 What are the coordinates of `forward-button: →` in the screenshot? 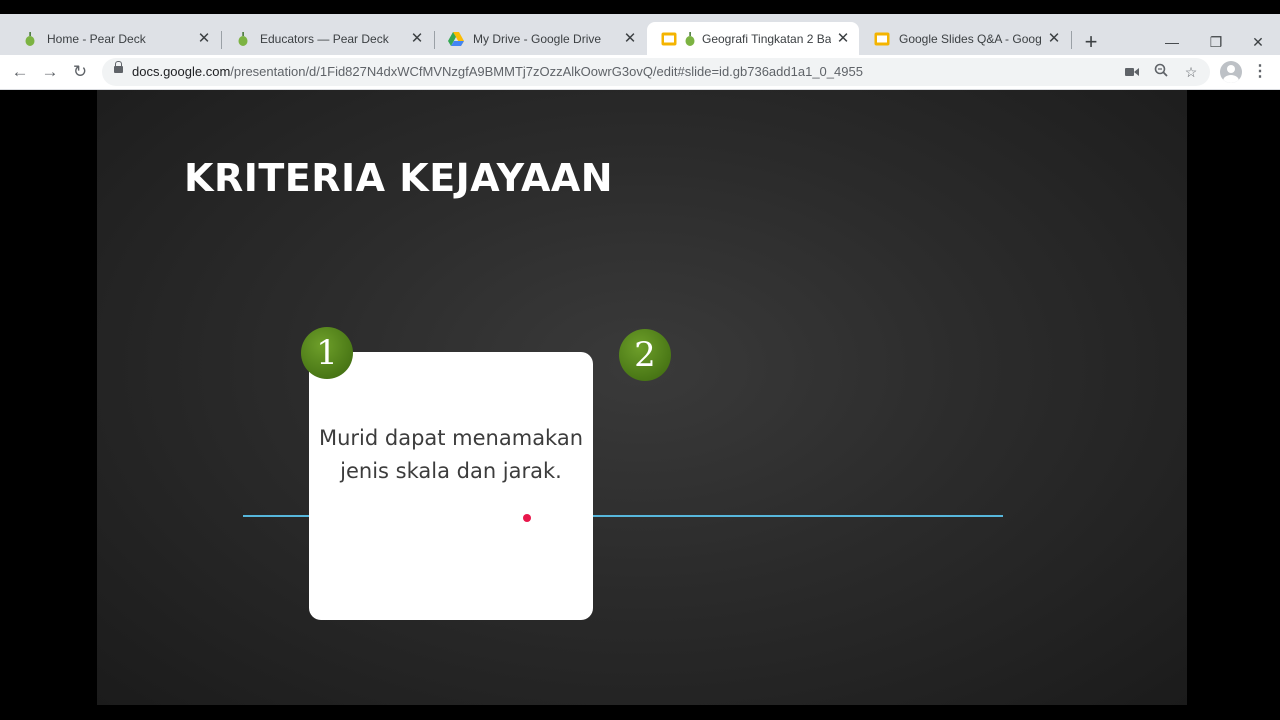 It's located at (50, 72).